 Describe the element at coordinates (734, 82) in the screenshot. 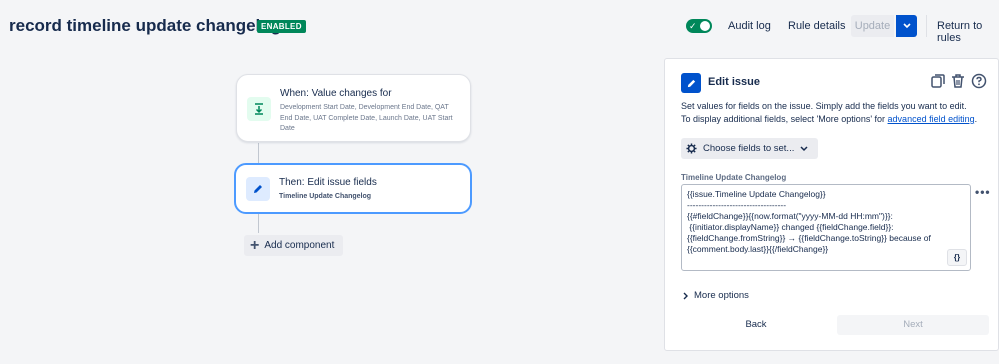

I see `panel-title: Edit issue` at that location.